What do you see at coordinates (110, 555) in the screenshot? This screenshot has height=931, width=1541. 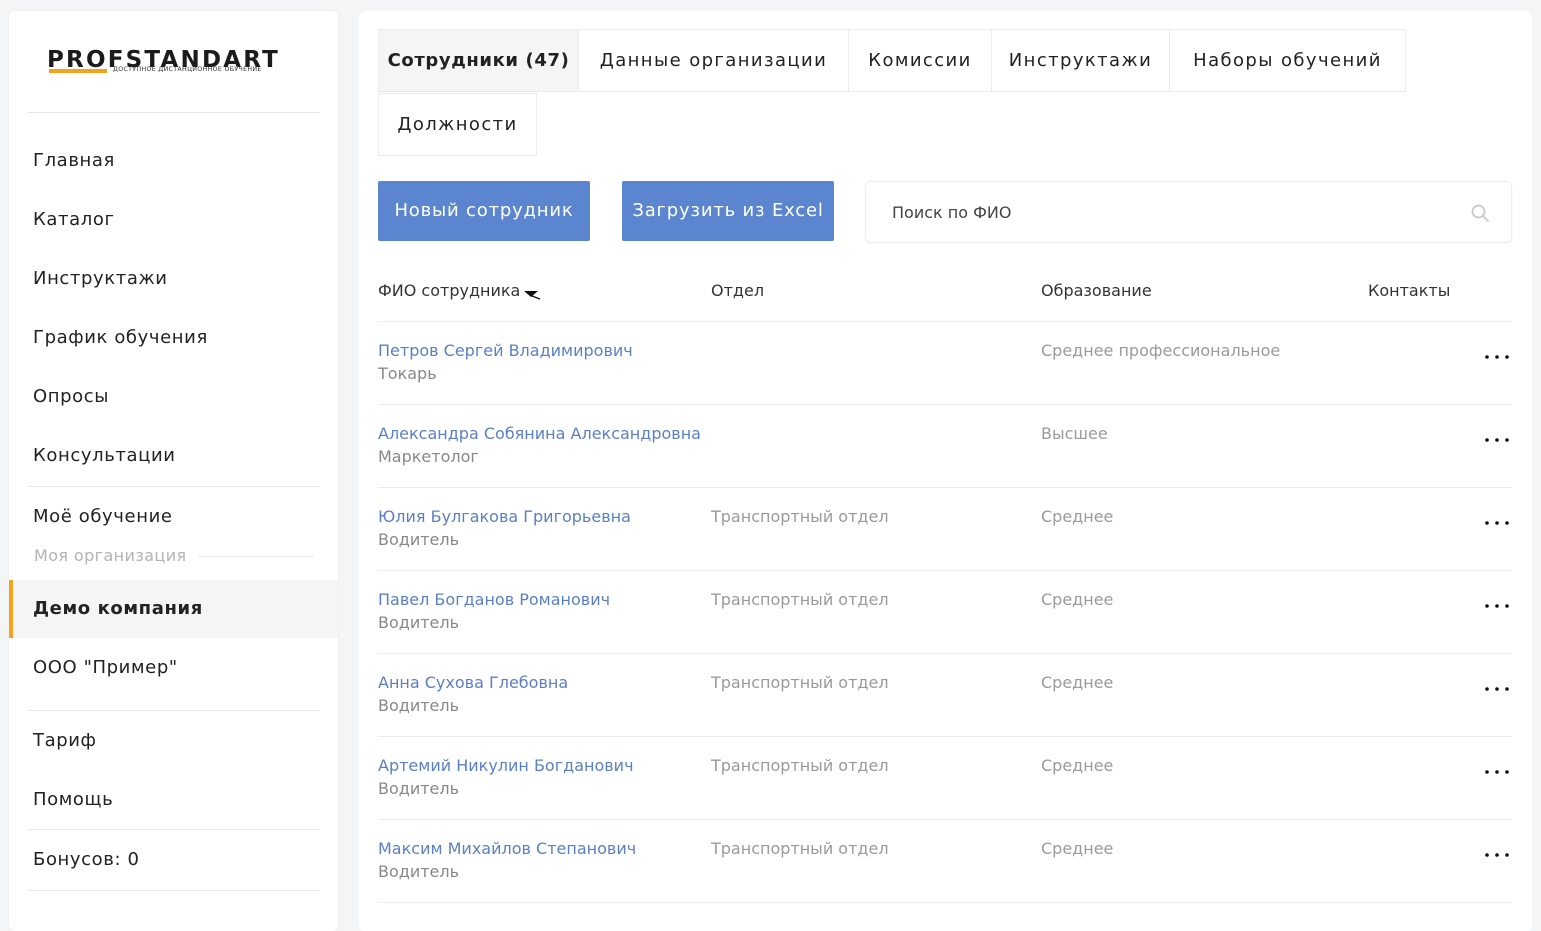 I see `section-label-my-organization: Моя организация` at bounding box center [110, 555].